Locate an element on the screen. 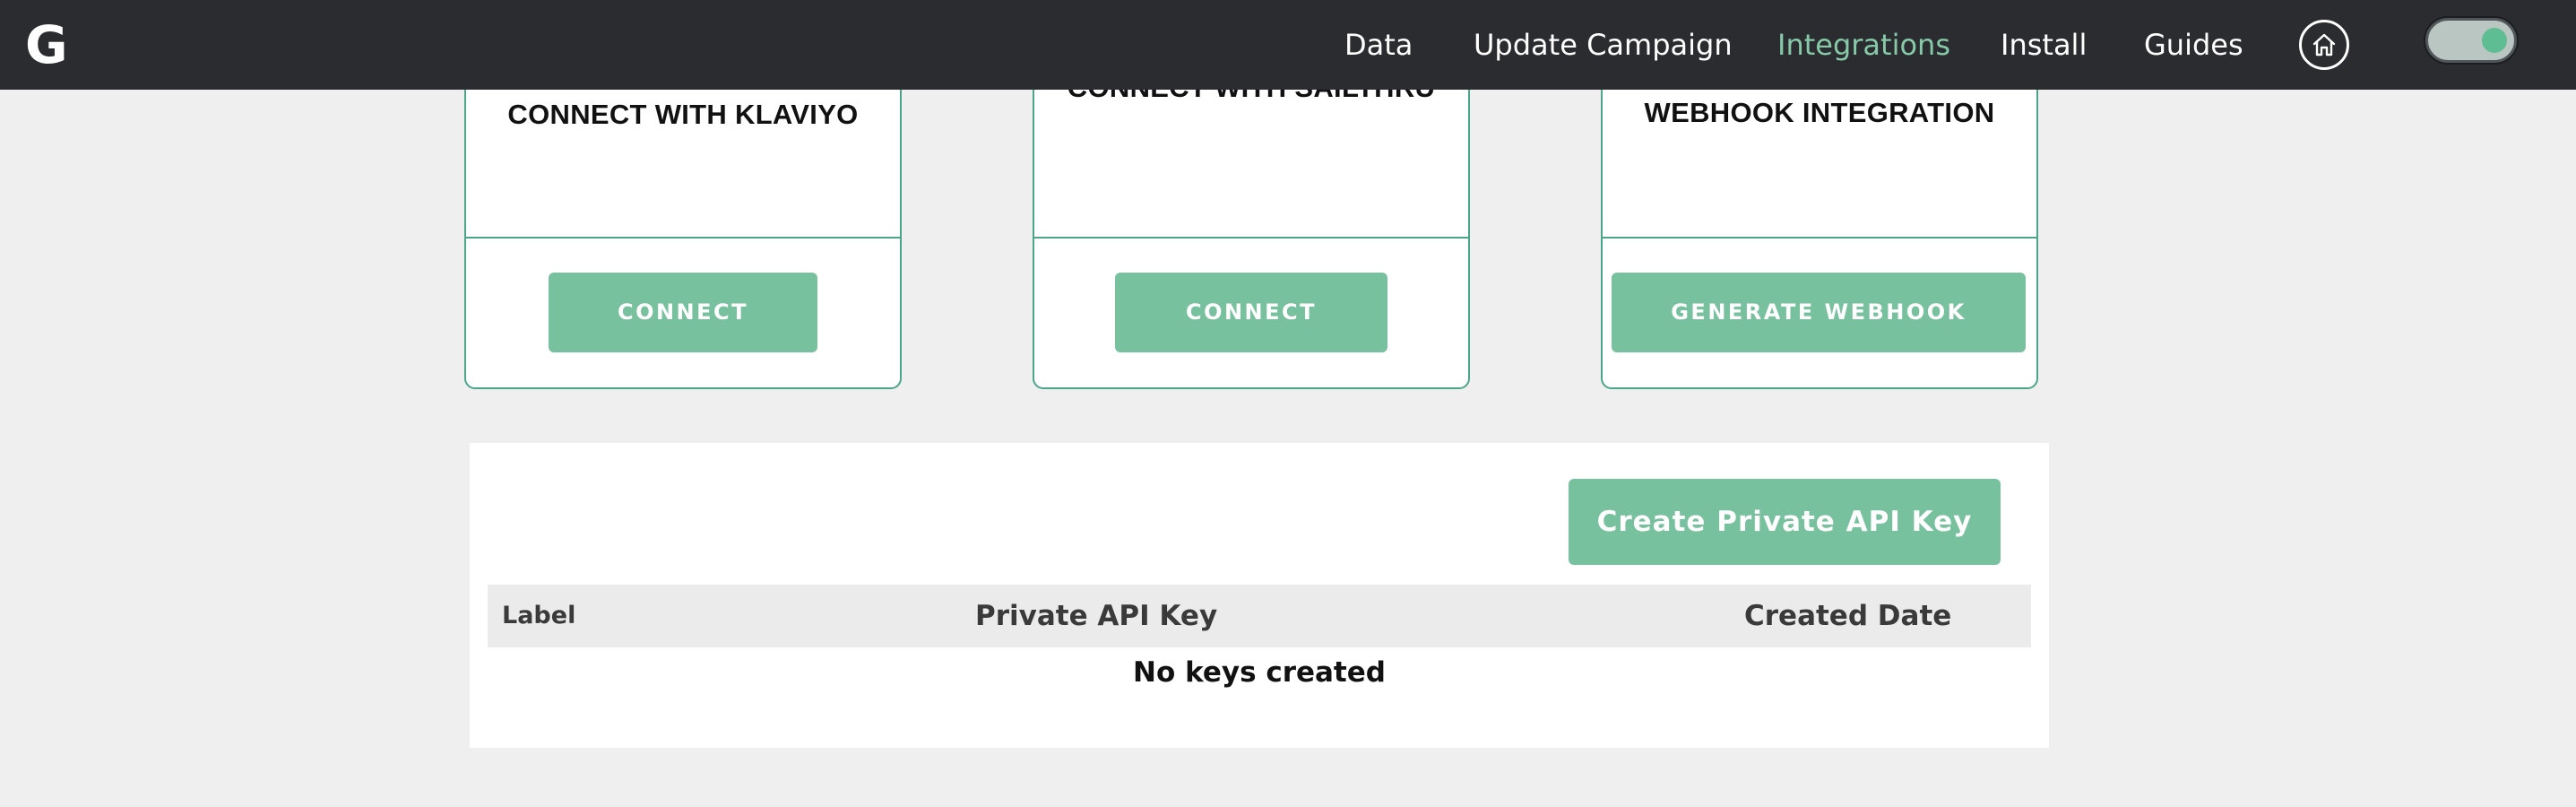 The image size is (2576, 807). create-private-api-key-button: Create Private API Key is located at coordinates (1785, 522).